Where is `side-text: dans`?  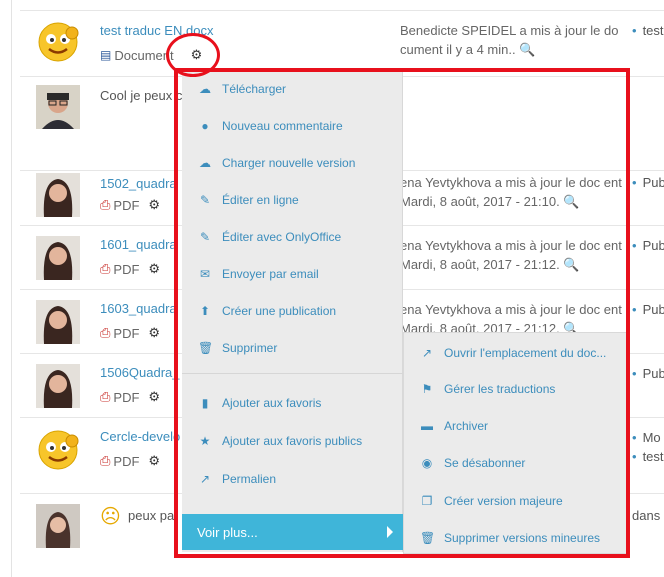
side-text: dans is located at coordinates (646, 515).